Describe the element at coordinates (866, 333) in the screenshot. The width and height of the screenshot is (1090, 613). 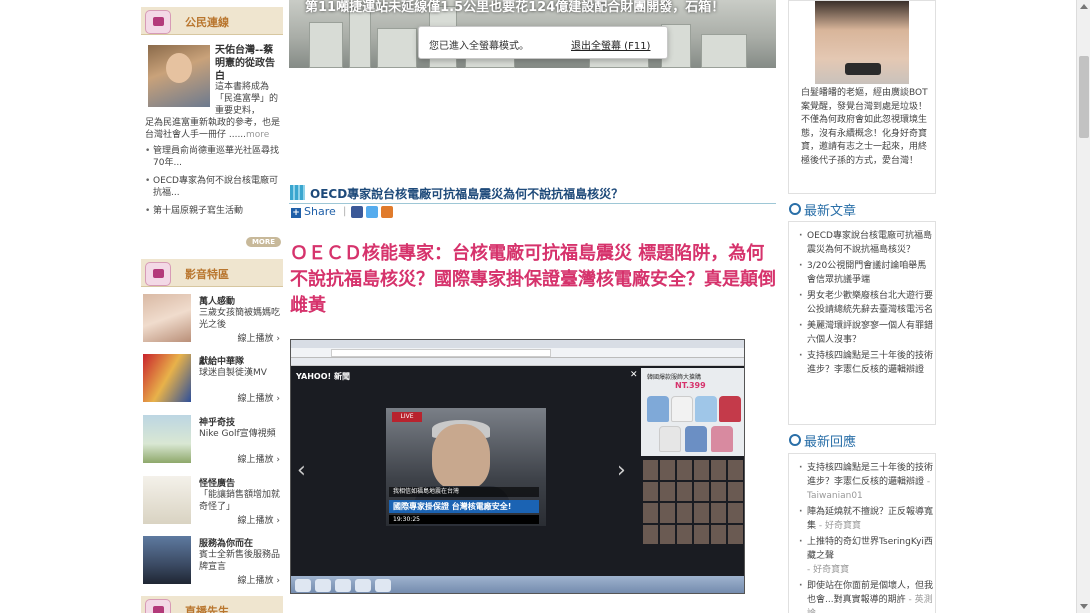
I see `list-item: 美麗灣環評說寥寥一個人有罪錯六個人沒事？` at that location.